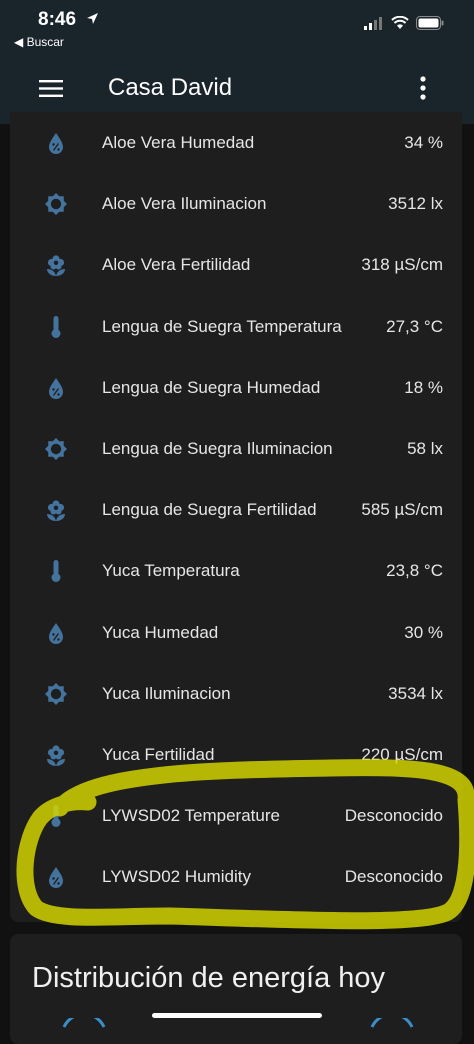 The height and width of the screenshot is (1044, 474). What do you see at coordinates (51, 88) in the screenshot?
I see `menu-icon` at bounding box center [51, 88].